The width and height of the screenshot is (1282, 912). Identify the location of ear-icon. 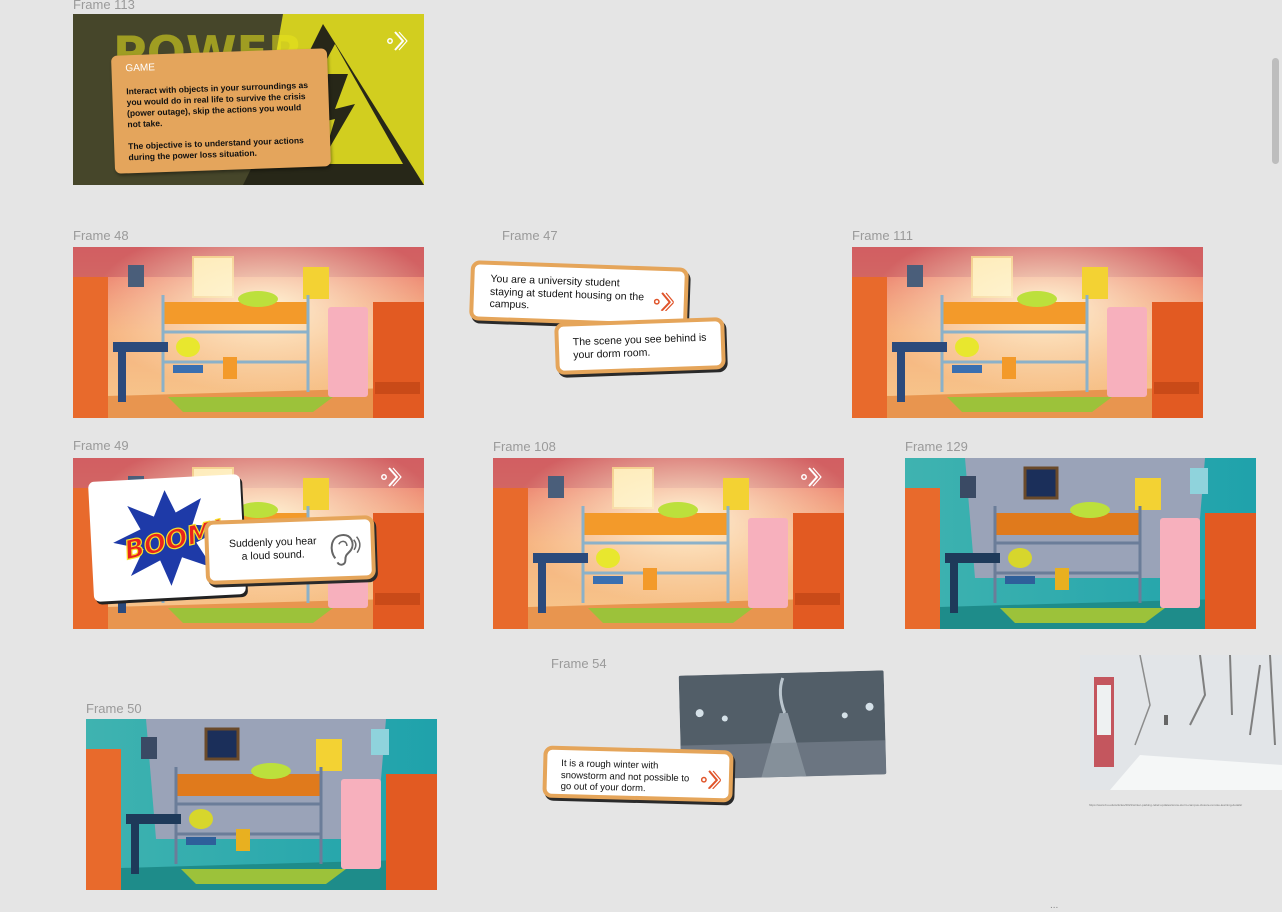
(345, 550).